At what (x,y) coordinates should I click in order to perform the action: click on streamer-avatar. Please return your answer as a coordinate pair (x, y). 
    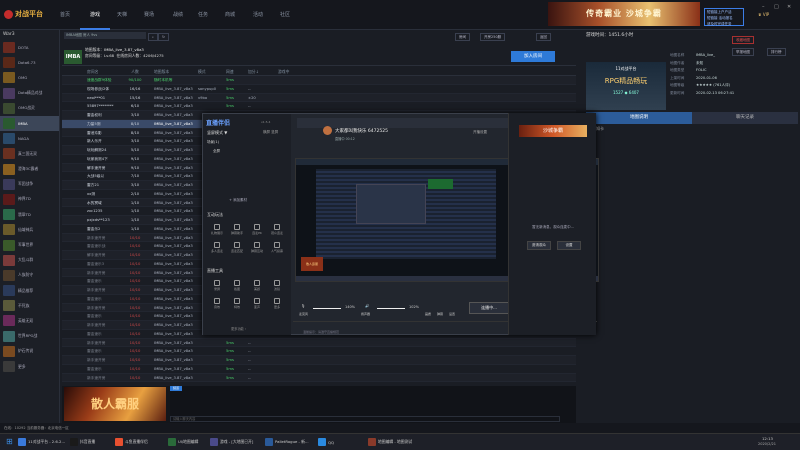
    Looking at the image, I should click on (327, 130).